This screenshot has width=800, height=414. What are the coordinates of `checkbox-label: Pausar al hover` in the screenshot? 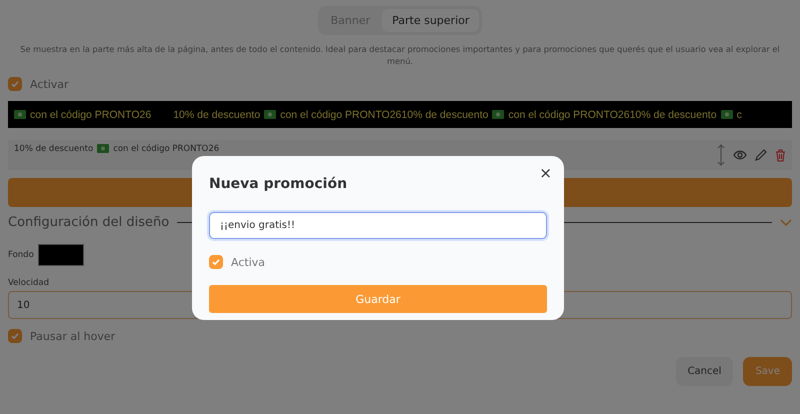 It's located at (73, 336).